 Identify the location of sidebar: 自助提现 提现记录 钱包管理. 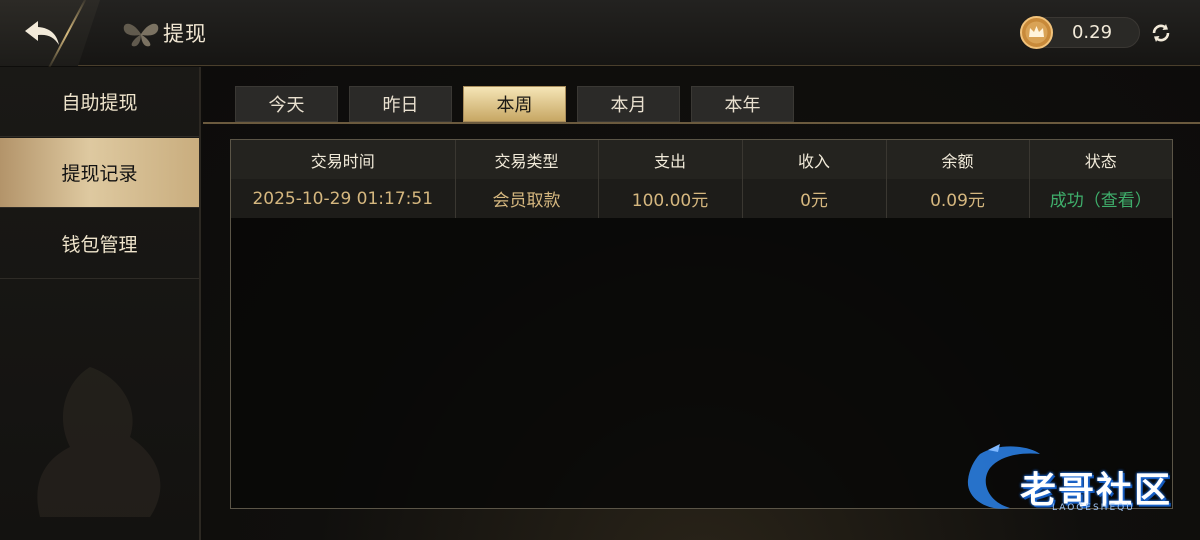
(100, 303).